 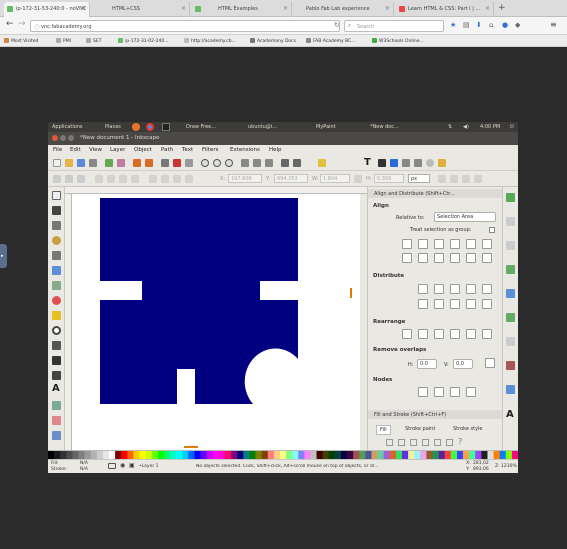 What do you see at coordinates (491, 25) in the screenshot?
I see `home-icon: ⌂` at bounding box center [491, 25].